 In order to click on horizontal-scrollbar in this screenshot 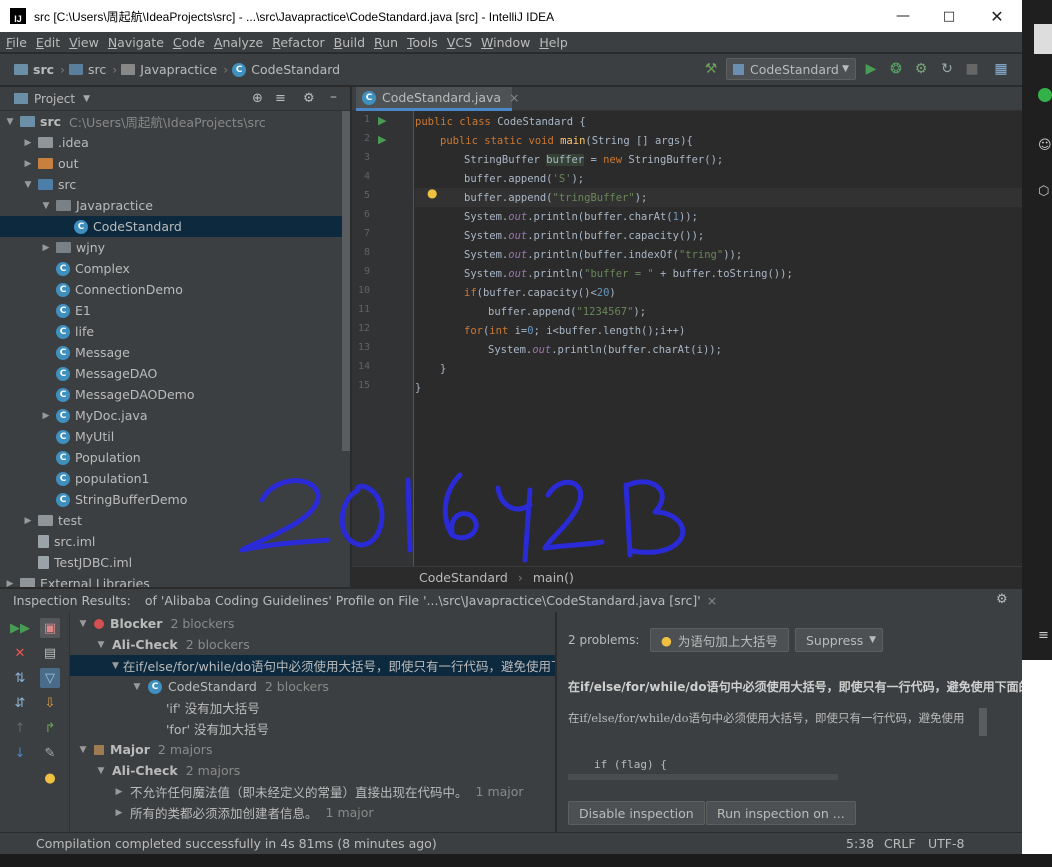, I will do `click(703, 777)`.